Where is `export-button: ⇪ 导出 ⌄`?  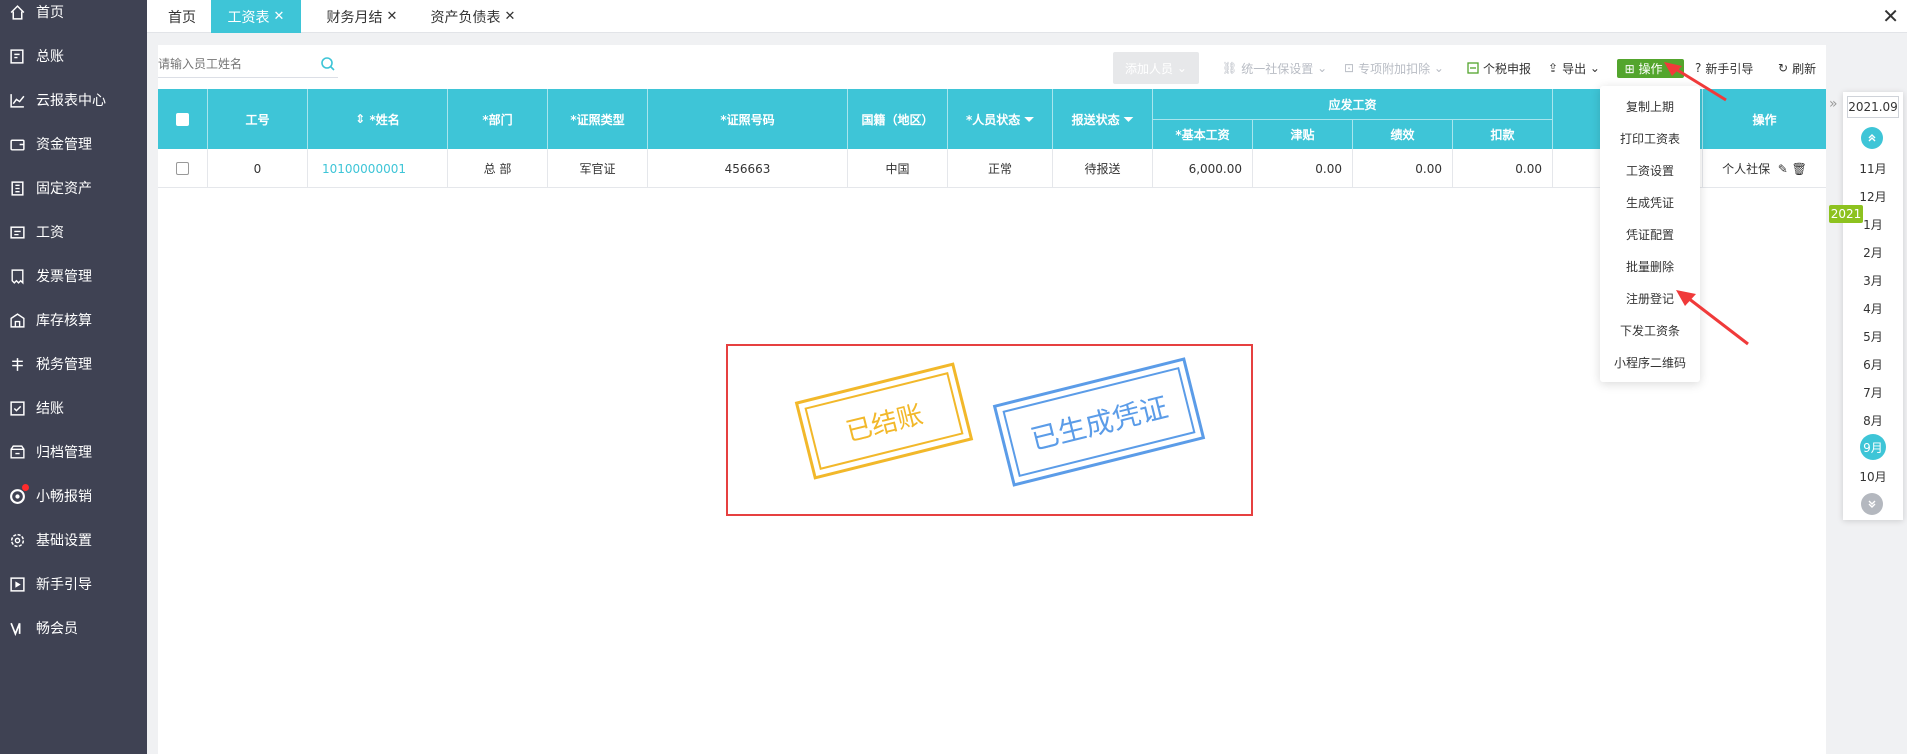 export-button: ⇪ 导出 ⌄ is located at coordinates (1574, 68).